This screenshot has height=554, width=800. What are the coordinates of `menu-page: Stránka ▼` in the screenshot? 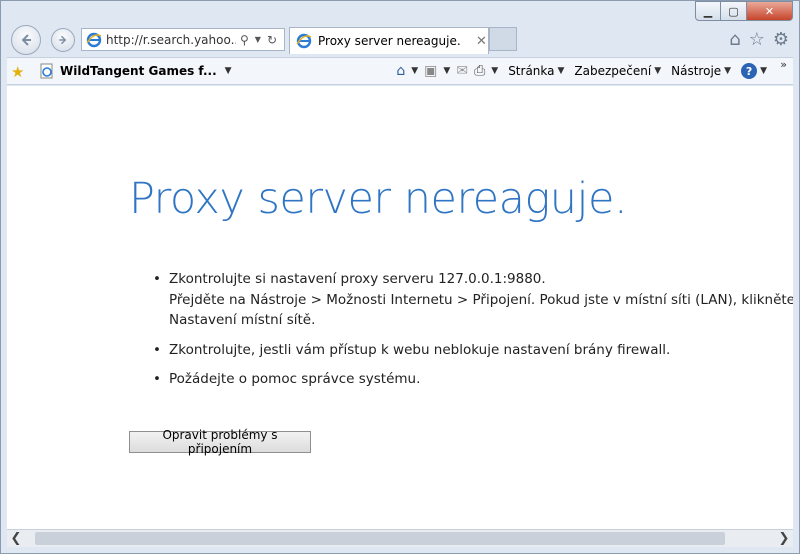 It's located at (536, 71).